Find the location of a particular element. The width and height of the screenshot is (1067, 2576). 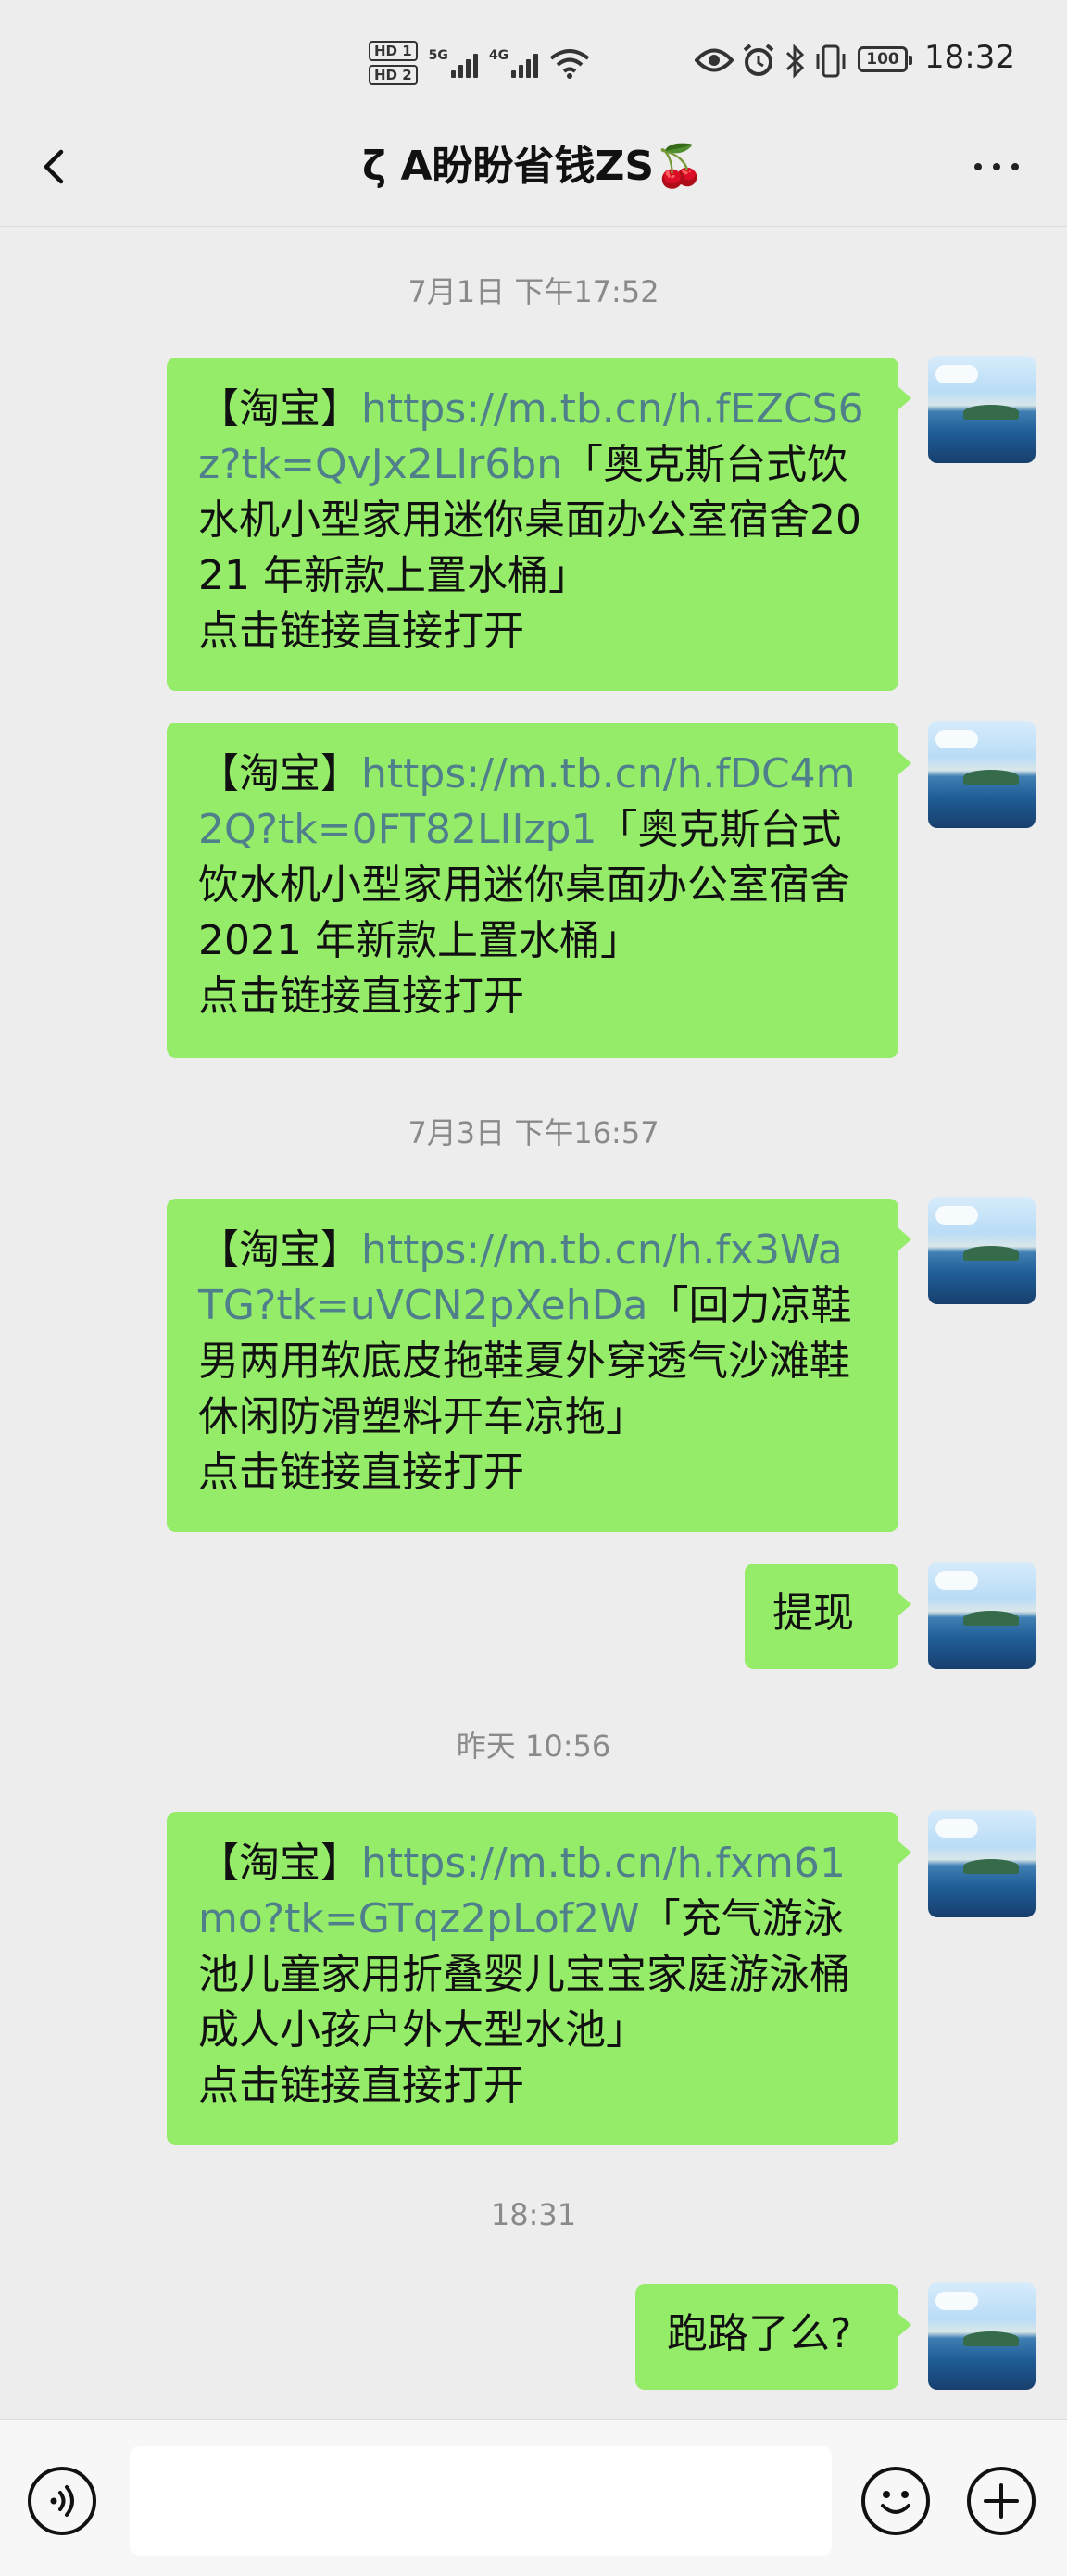

voice-button is located at coordinates (62, 2501).